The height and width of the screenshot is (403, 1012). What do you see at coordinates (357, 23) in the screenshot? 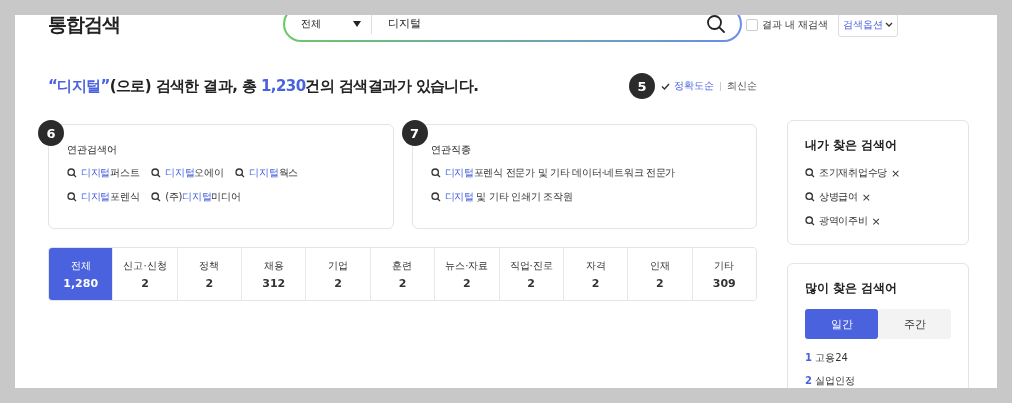
I see `caret-icon` at bounding box center [357, 23].